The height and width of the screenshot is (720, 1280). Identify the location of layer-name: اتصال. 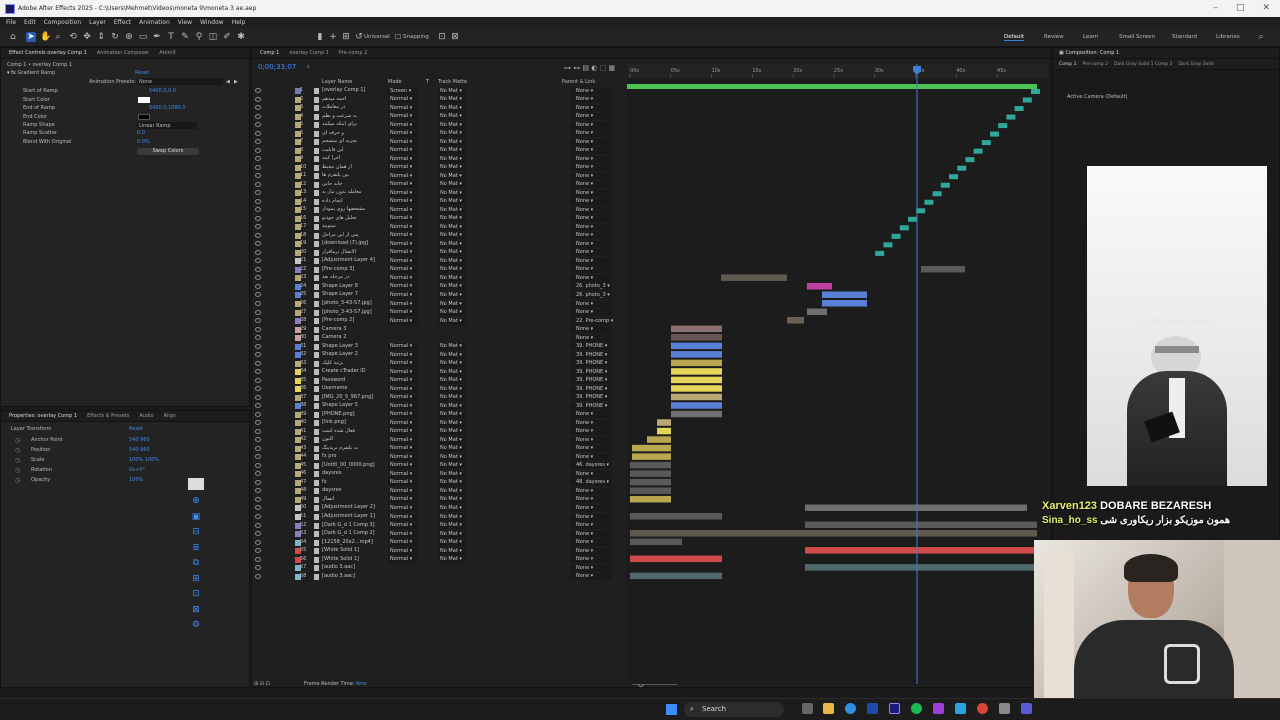
(349, 499).